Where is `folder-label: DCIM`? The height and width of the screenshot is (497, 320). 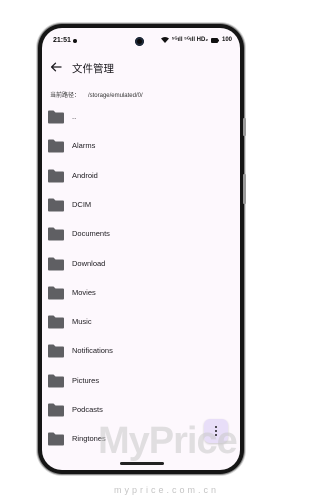 folder-label: DCIM is located at coordinates (82, 204).